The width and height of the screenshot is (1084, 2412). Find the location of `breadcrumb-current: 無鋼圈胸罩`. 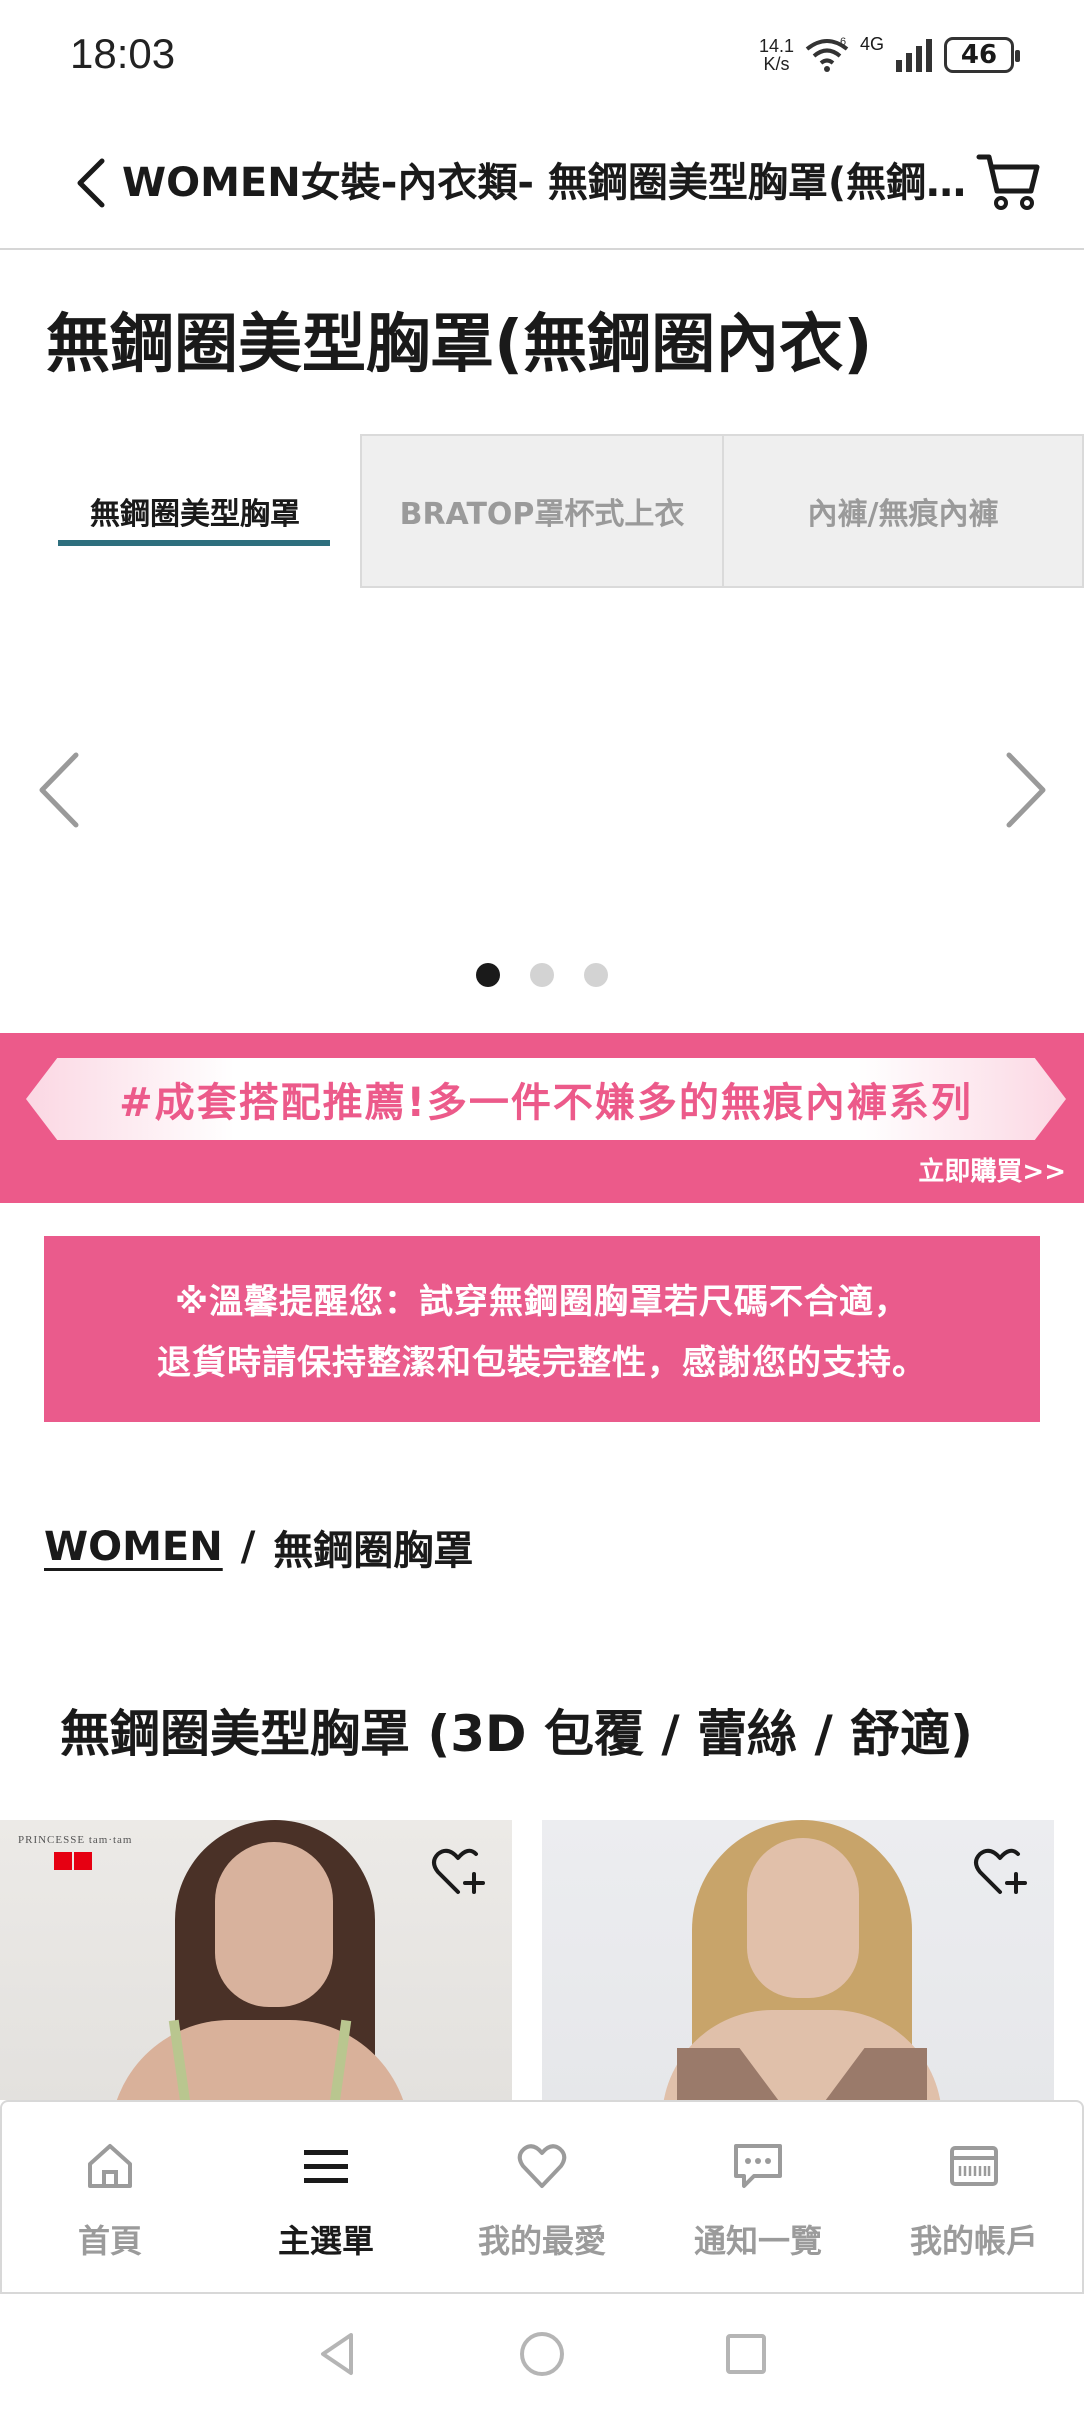

breadcrumb-current: 無鋼圈胸罩 is located at coordinates (373, 1551).